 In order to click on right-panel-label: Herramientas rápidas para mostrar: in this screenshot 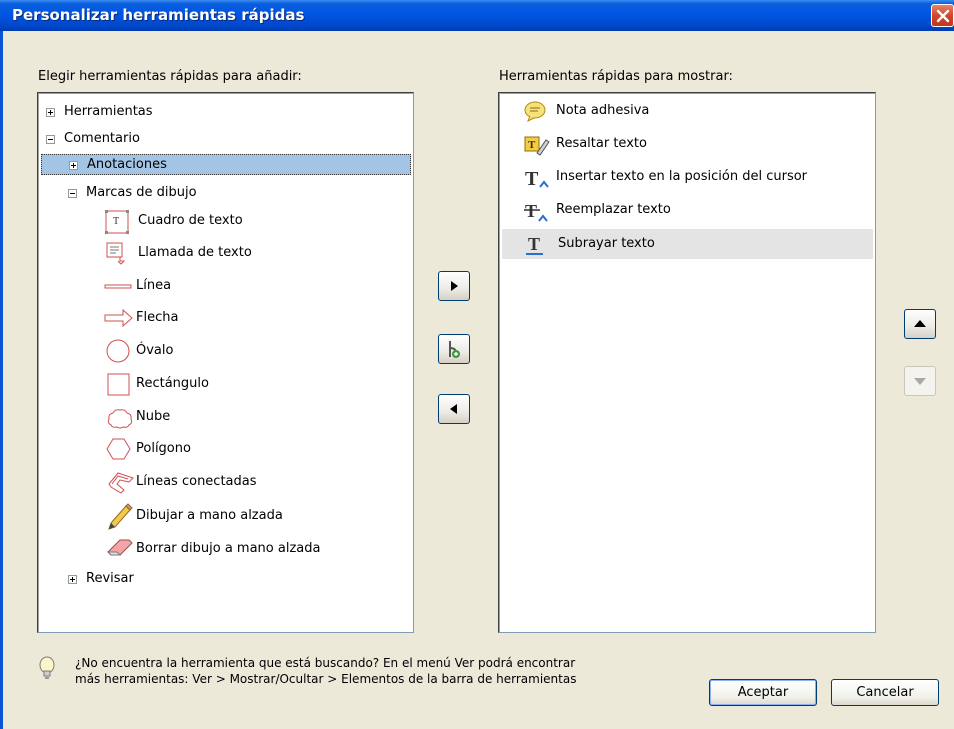, I will do `click(616, 76)`.